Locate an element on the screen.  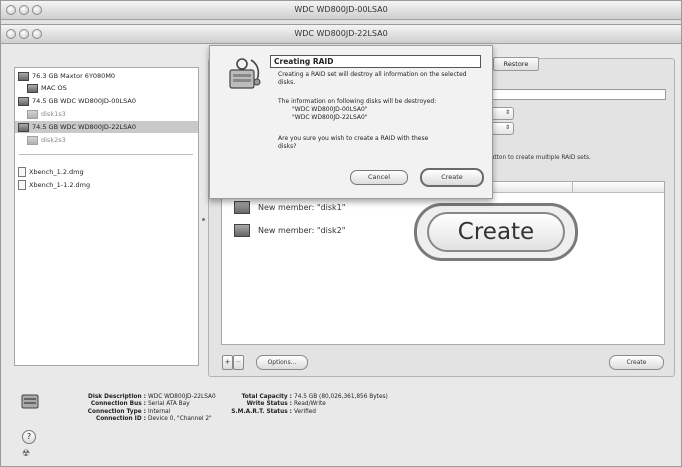
remove-member-button: − is located at coordinates (238, 362).